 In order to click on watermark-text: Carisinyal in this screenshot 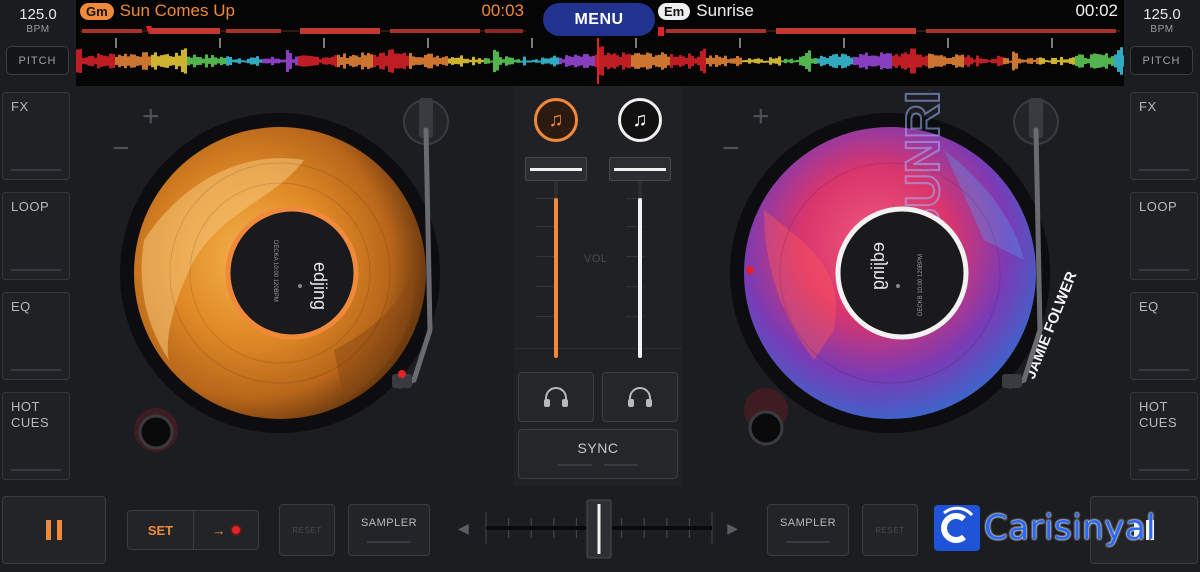, I will do `click(1070, 528)`.